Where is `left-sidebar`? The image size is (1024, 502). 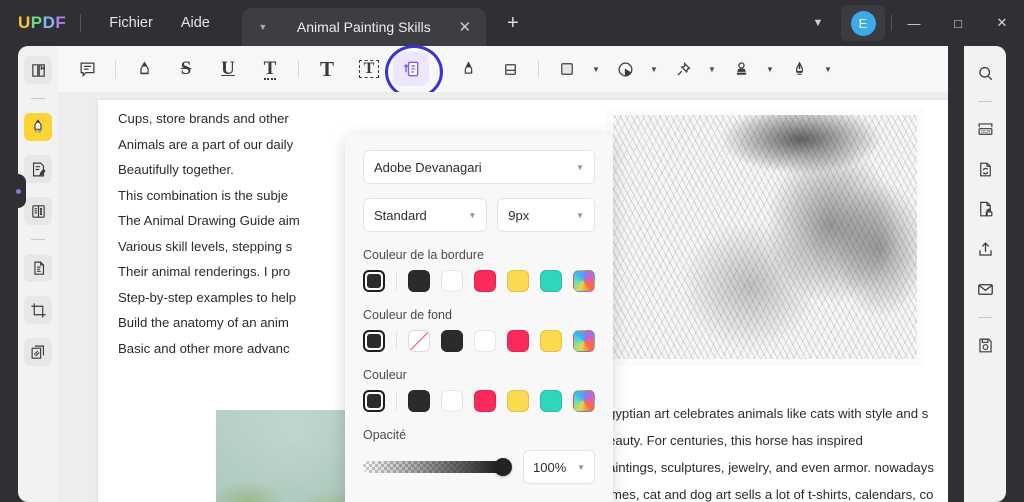 left-sidebar is located at coordinates (38, 274).